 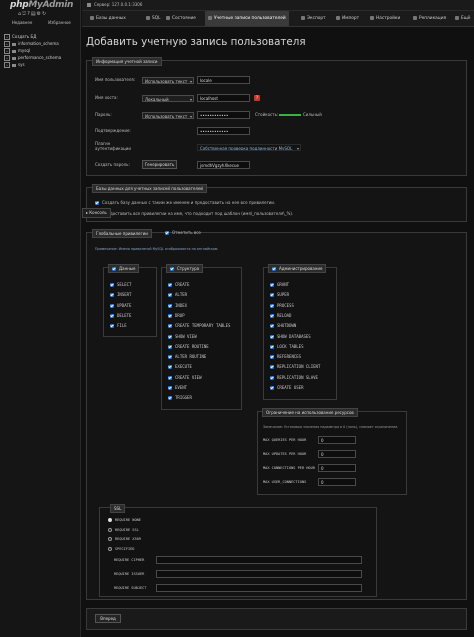 What do you see at coordinates (290, 337) in the screenshot?
I see `admin-privilege: SHOW DATABASES` at bounding box center [290, 337].